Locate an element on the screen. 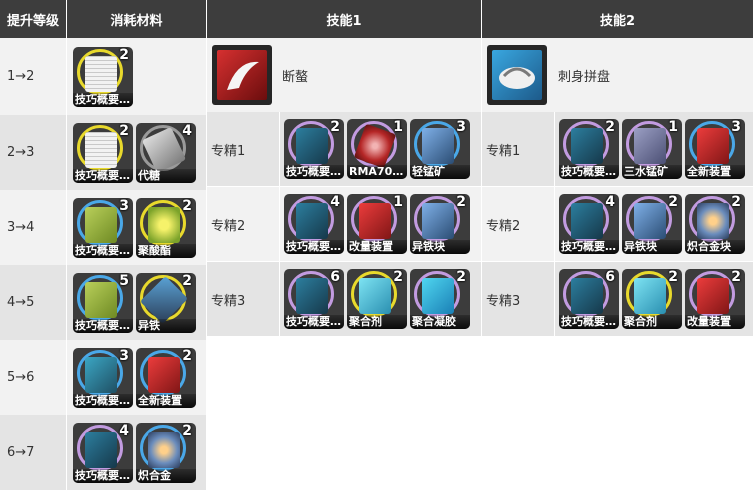  materials-cell: 5 技巧概要… 2 异铁 is located at coordinates (136, 302).